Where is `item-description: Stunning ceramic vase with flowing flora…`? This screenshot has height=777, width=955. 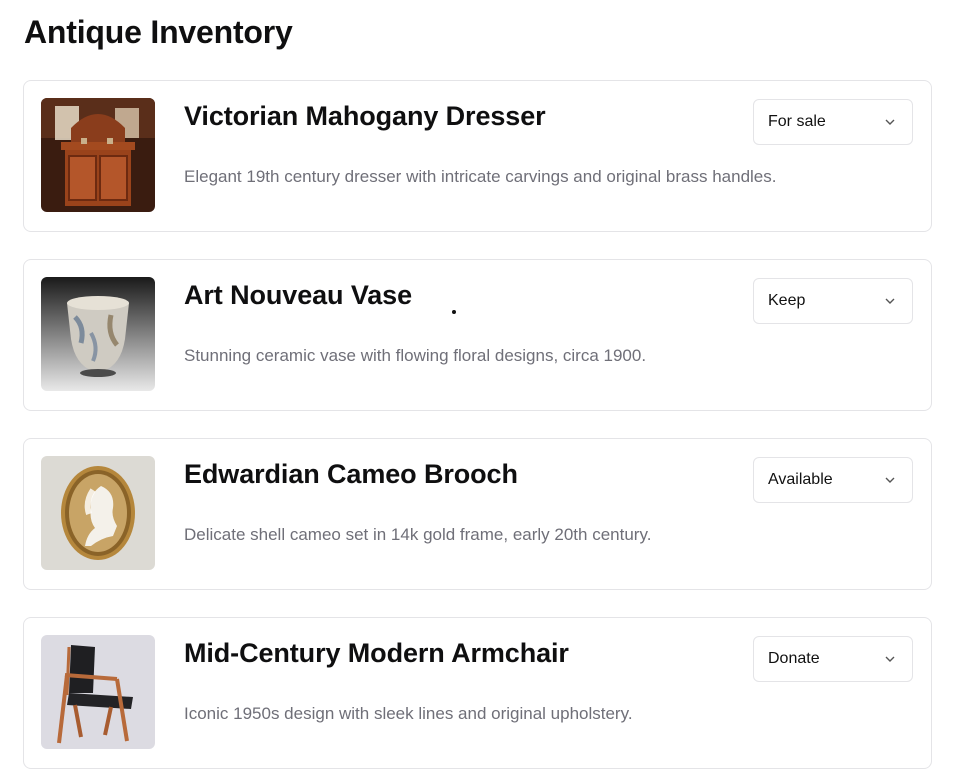
item-description: Stunning ceramic vase with flowing flora… is located at coordinates (415, 355).